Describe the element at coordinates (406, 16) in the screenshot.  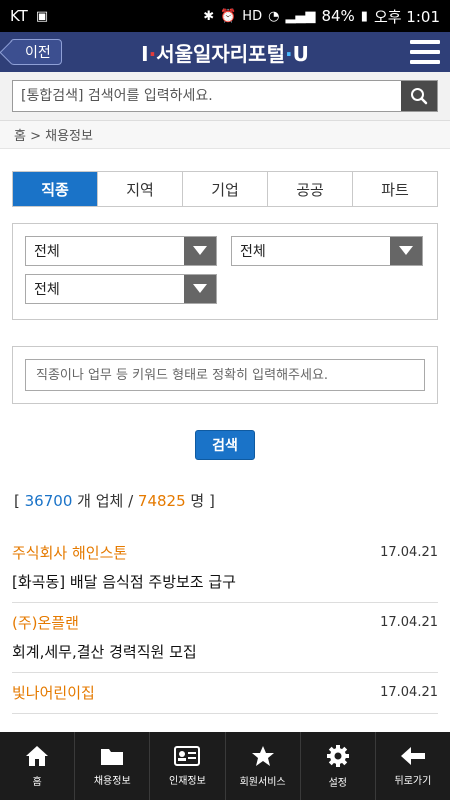
I see `clock: 오후 1:01` at that location.